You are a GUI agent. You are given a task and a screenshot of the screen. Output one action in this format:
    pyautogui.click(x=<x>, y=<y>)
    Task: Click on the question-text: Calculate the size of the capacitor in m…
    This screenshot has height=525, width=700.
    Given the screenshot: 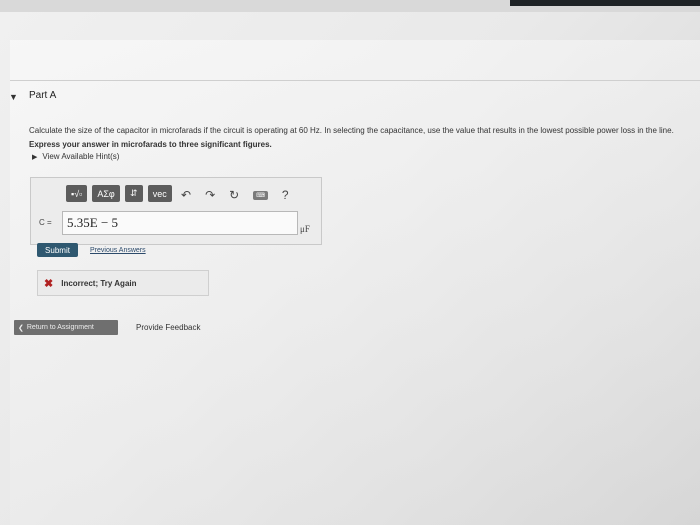 What is the action you would take?
    pyautogui.click(x=351, y=130)
    